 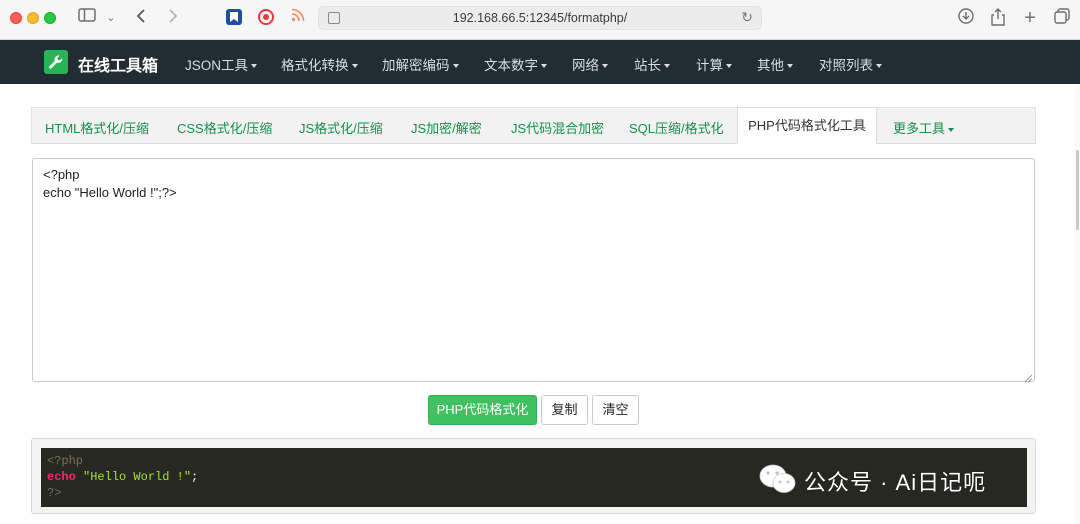 What do you see at coordinates (87, 18) in the screenshot?
I see `sidebar-toggle-icon` at bounding box center [87, 18].